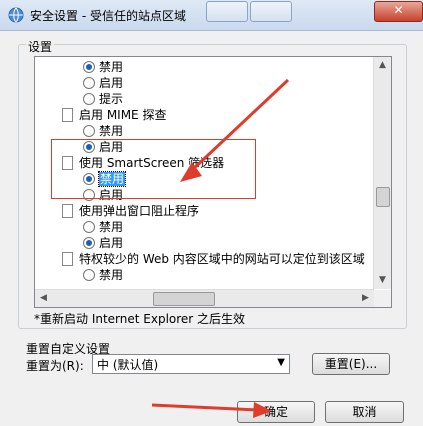  I want to click on scroll-down-icon: ▼, so click(382, 280).